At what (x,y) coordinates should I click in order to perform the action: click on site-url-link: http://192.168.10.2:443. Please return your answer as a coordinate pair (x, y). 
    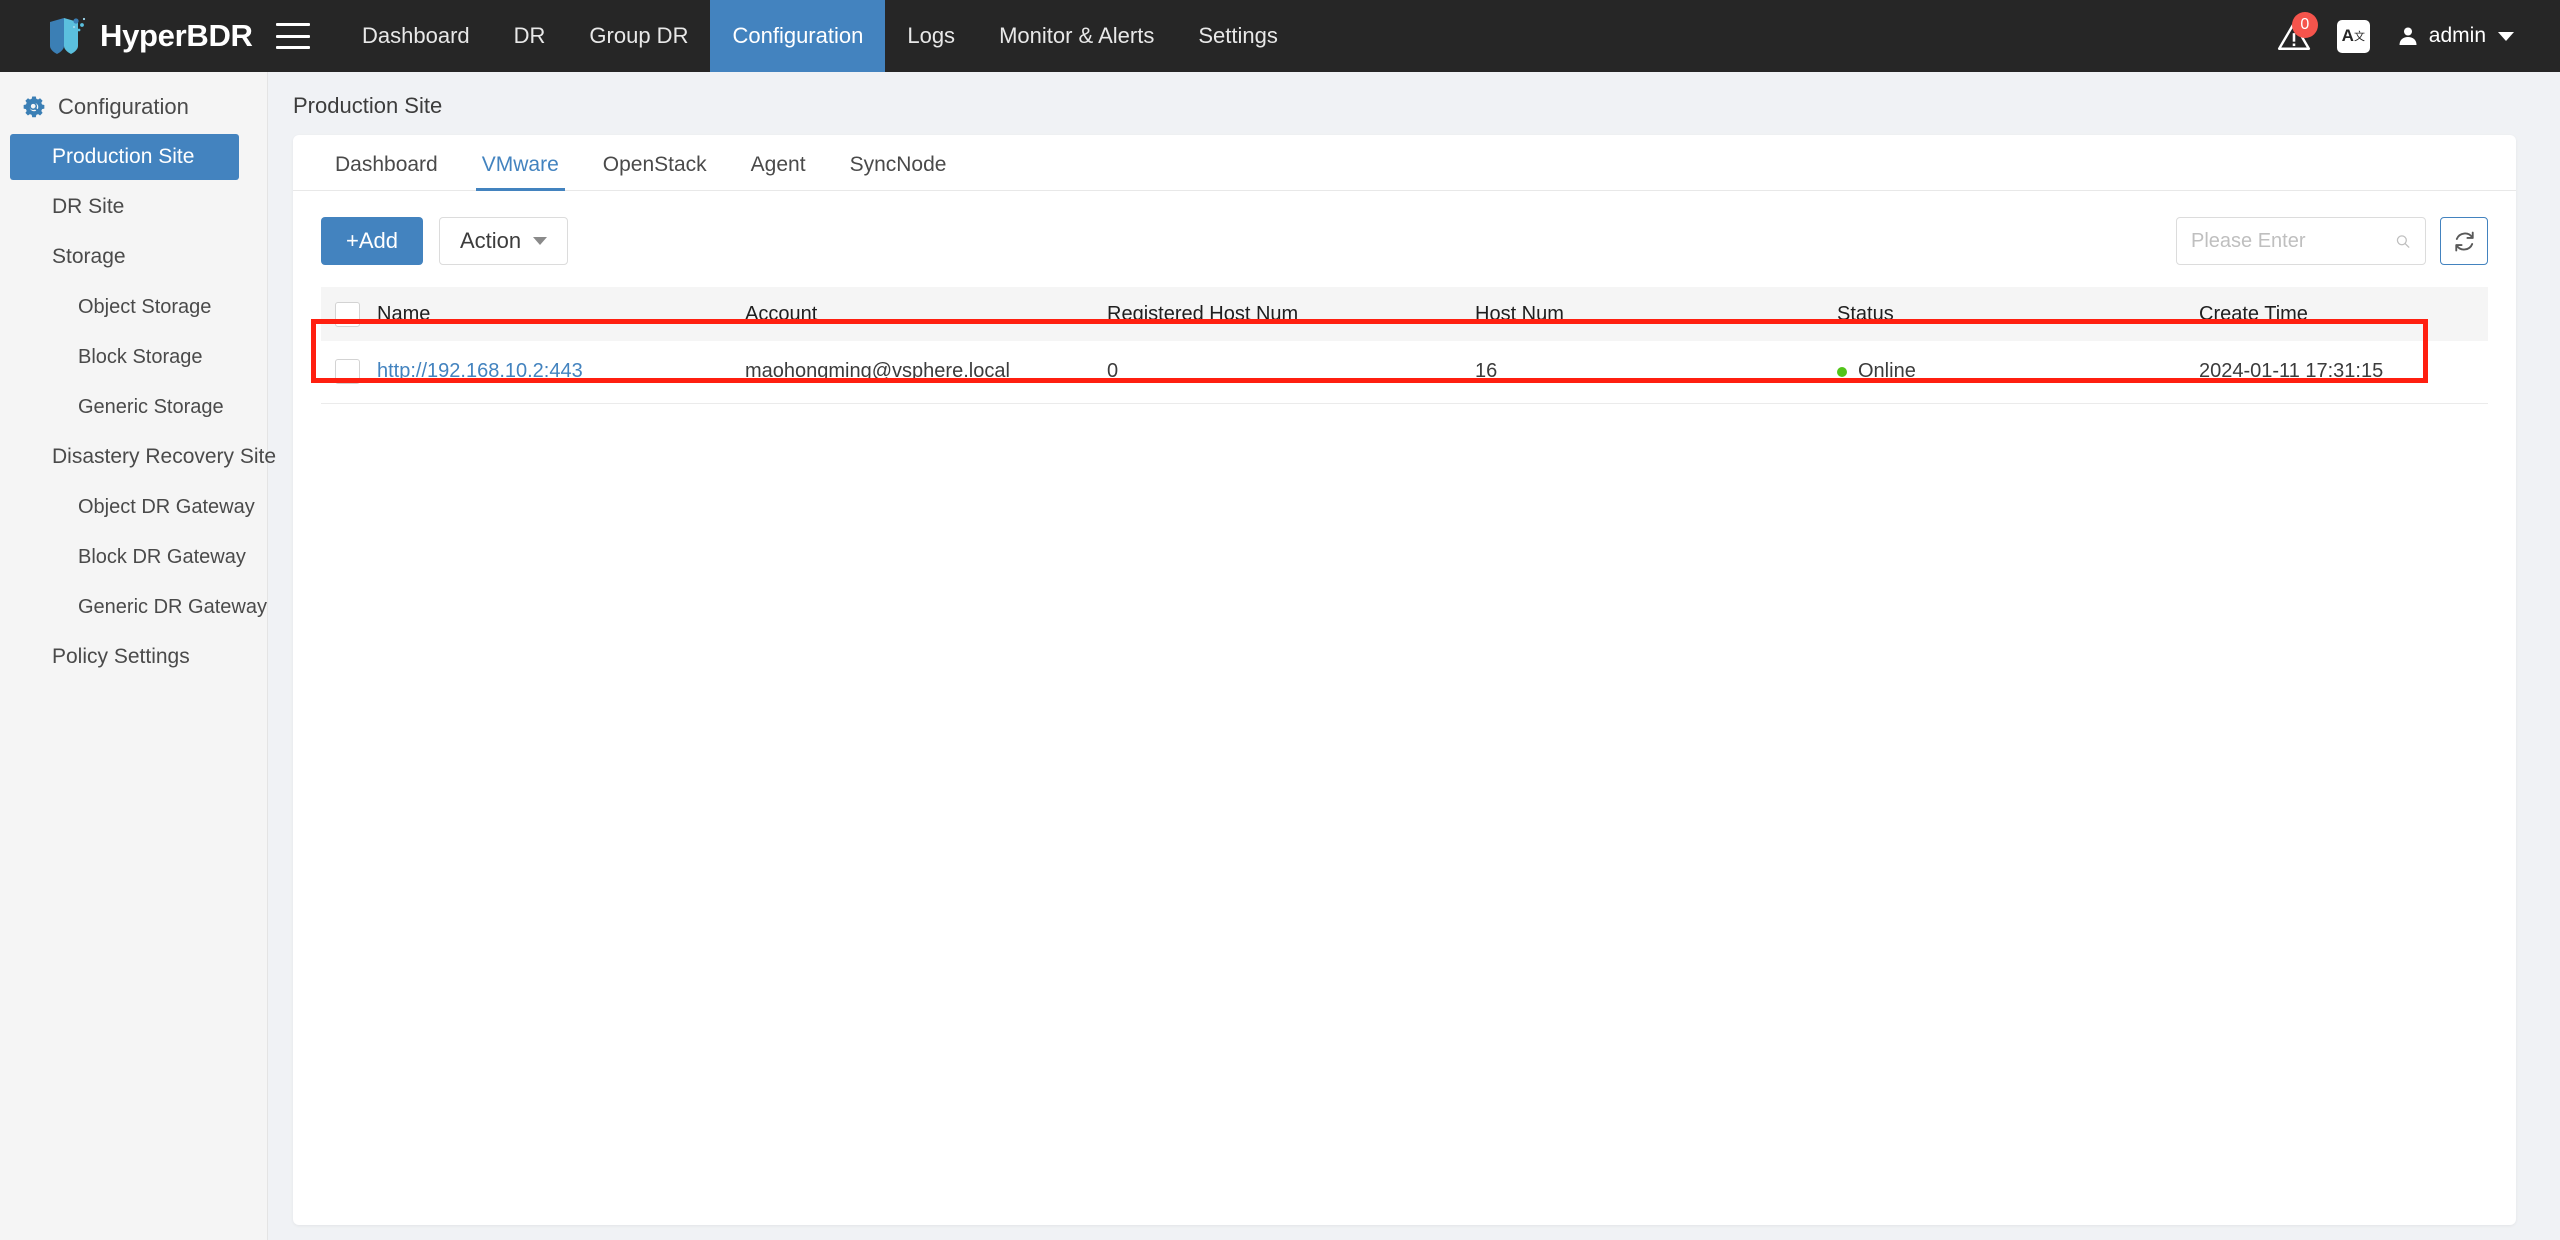
    Looking at the image, I should click on (480, 371).